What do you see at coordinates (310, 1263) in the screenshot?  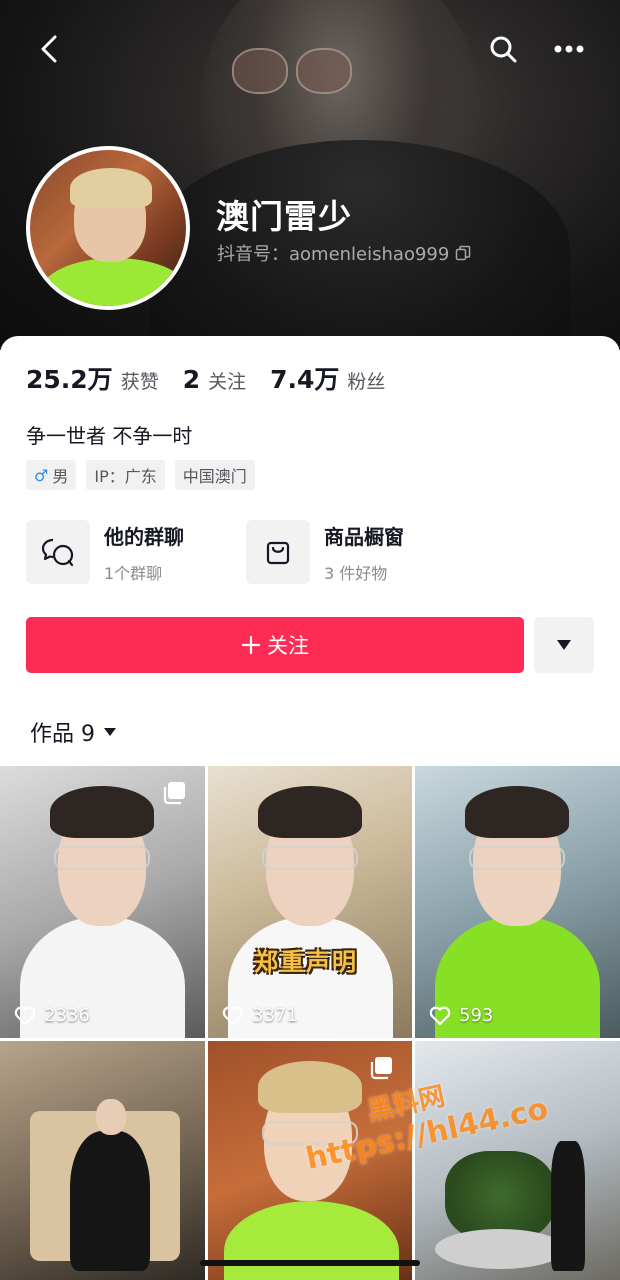 I see `home-indicator` at bounding box center [310, 1263].